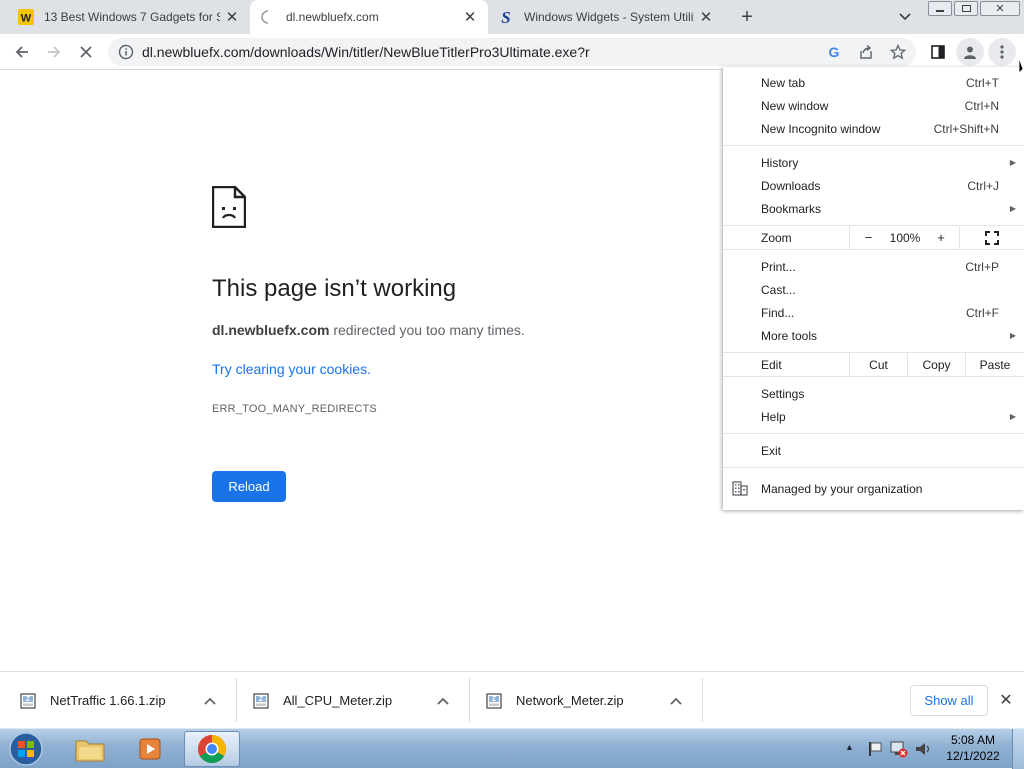 The height and width of the screenshot is (769, 1024). I want to click on menu-item-settings: Settings, so click(873, 393).